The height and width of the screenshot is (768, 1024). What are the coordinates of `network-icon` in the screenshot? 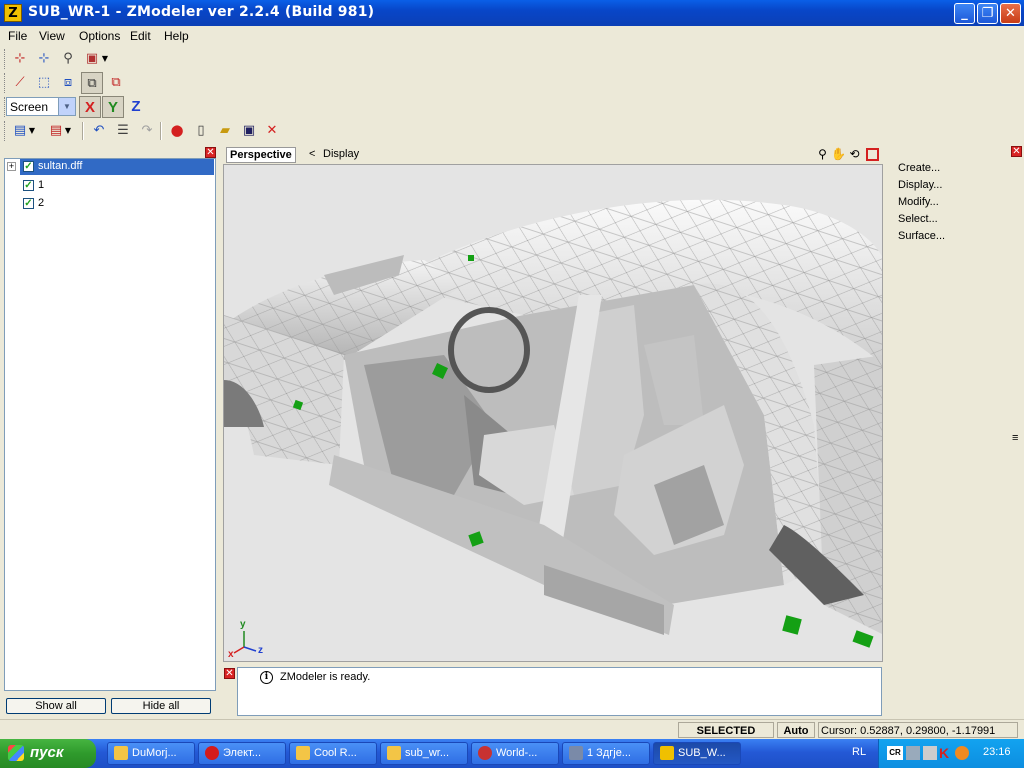 It's located at (913, 753).